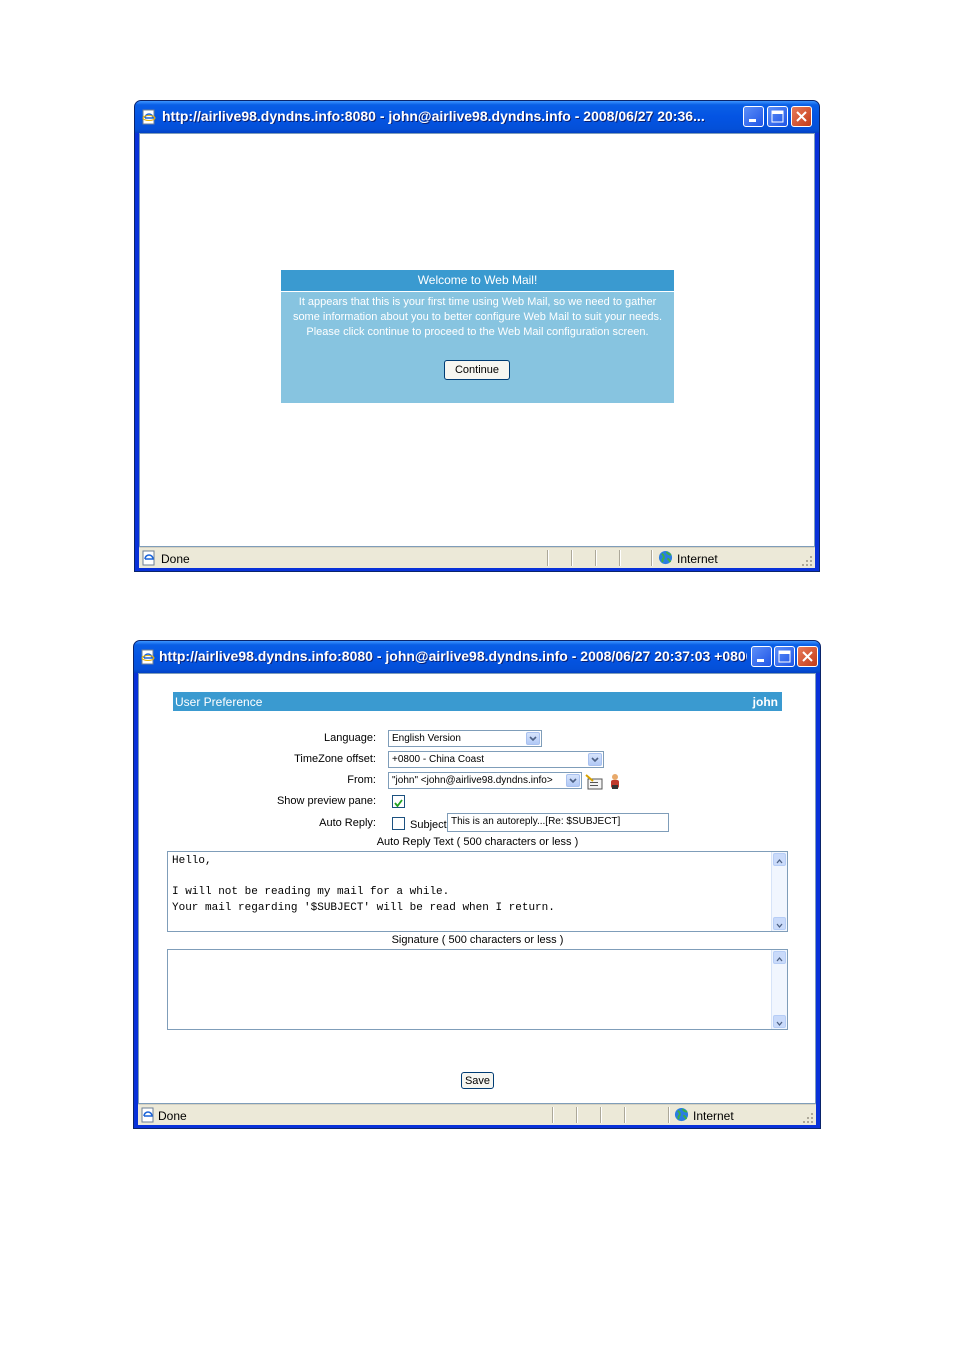 The width and height of the screenshot is (954, 1350). Describe the element at coordinates (472, 780) in the screenshot. I see `from-value: "john" <john@airlive98.dyndns.info>` at that location.